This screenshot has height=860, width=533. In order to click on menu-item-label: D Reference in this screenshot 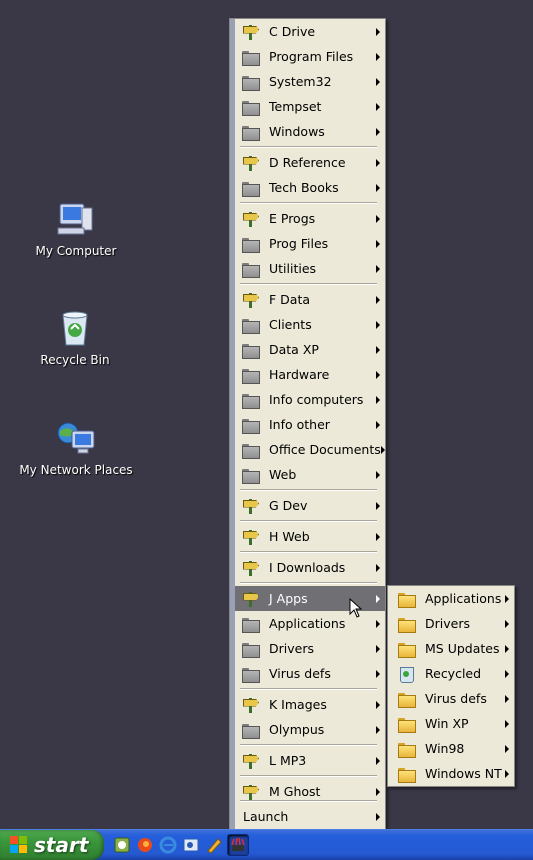, I will do `click(307, 162)`.